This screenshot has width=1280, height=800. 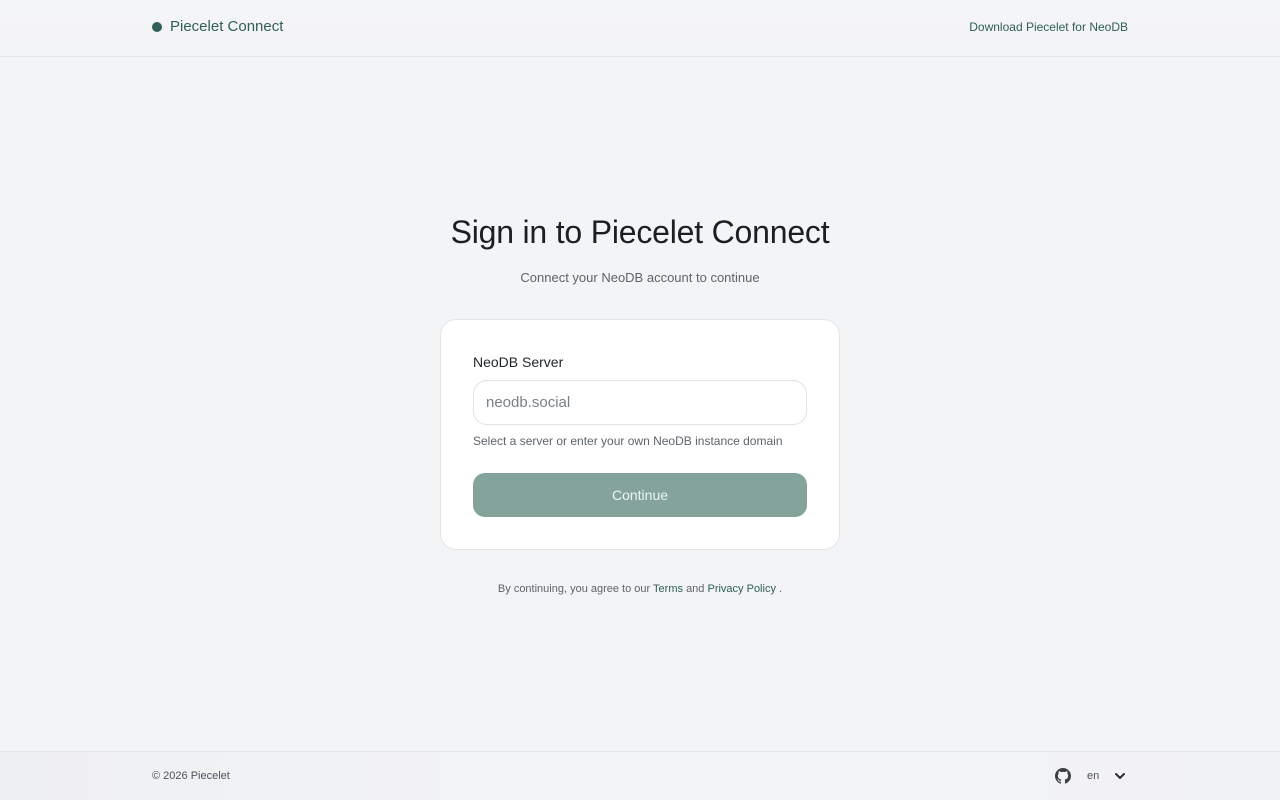 I want to click on download-link: Download Piecelet for NeoDB, so click(x=1048, y=27).